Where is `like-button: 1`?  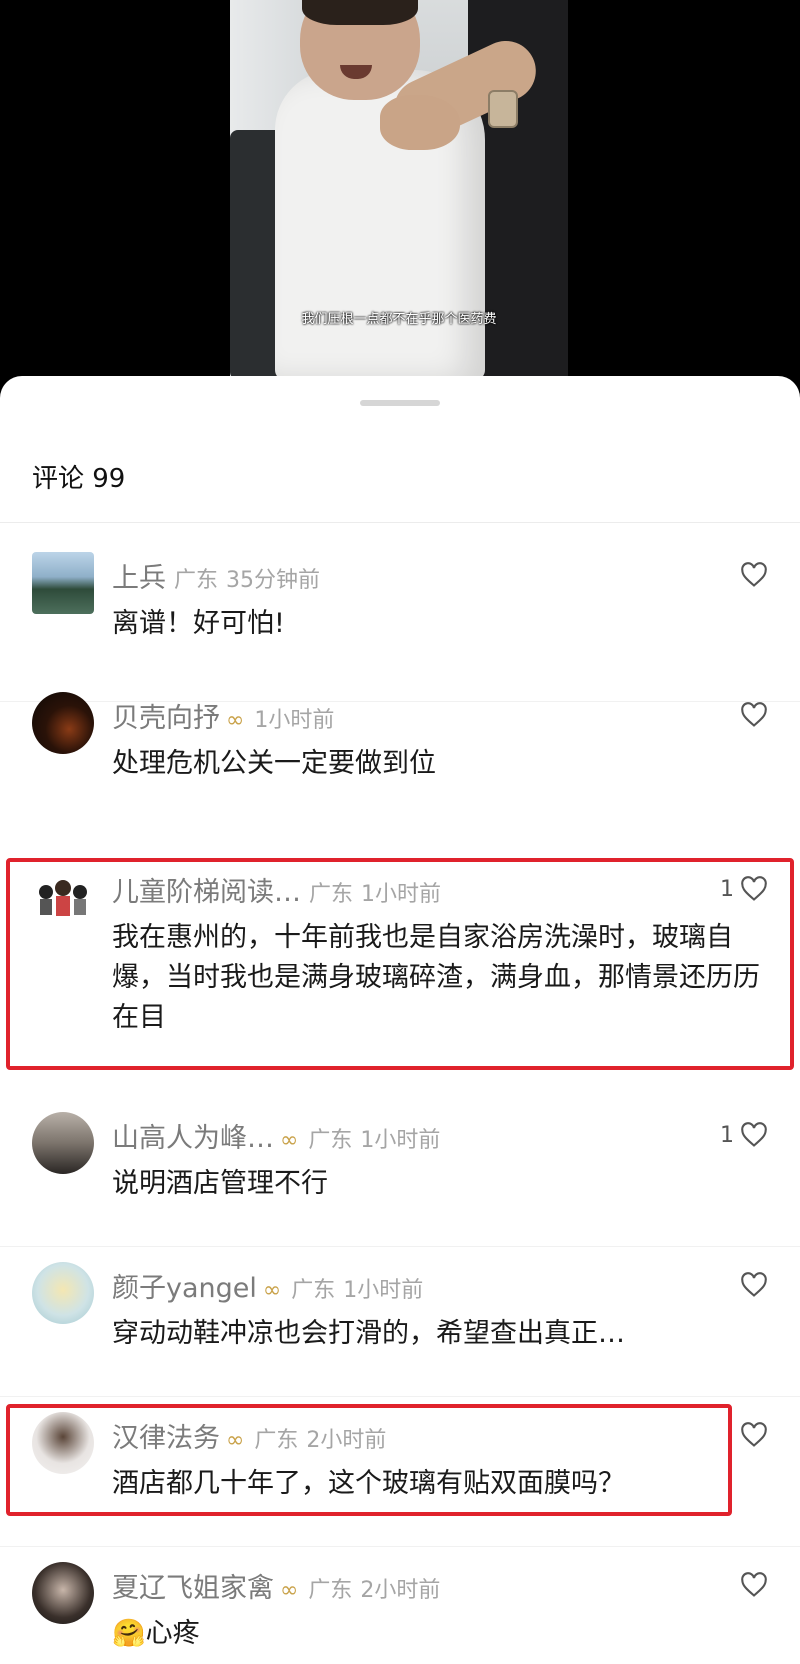 like-button: 1 is located at coordinates (744, 1135).